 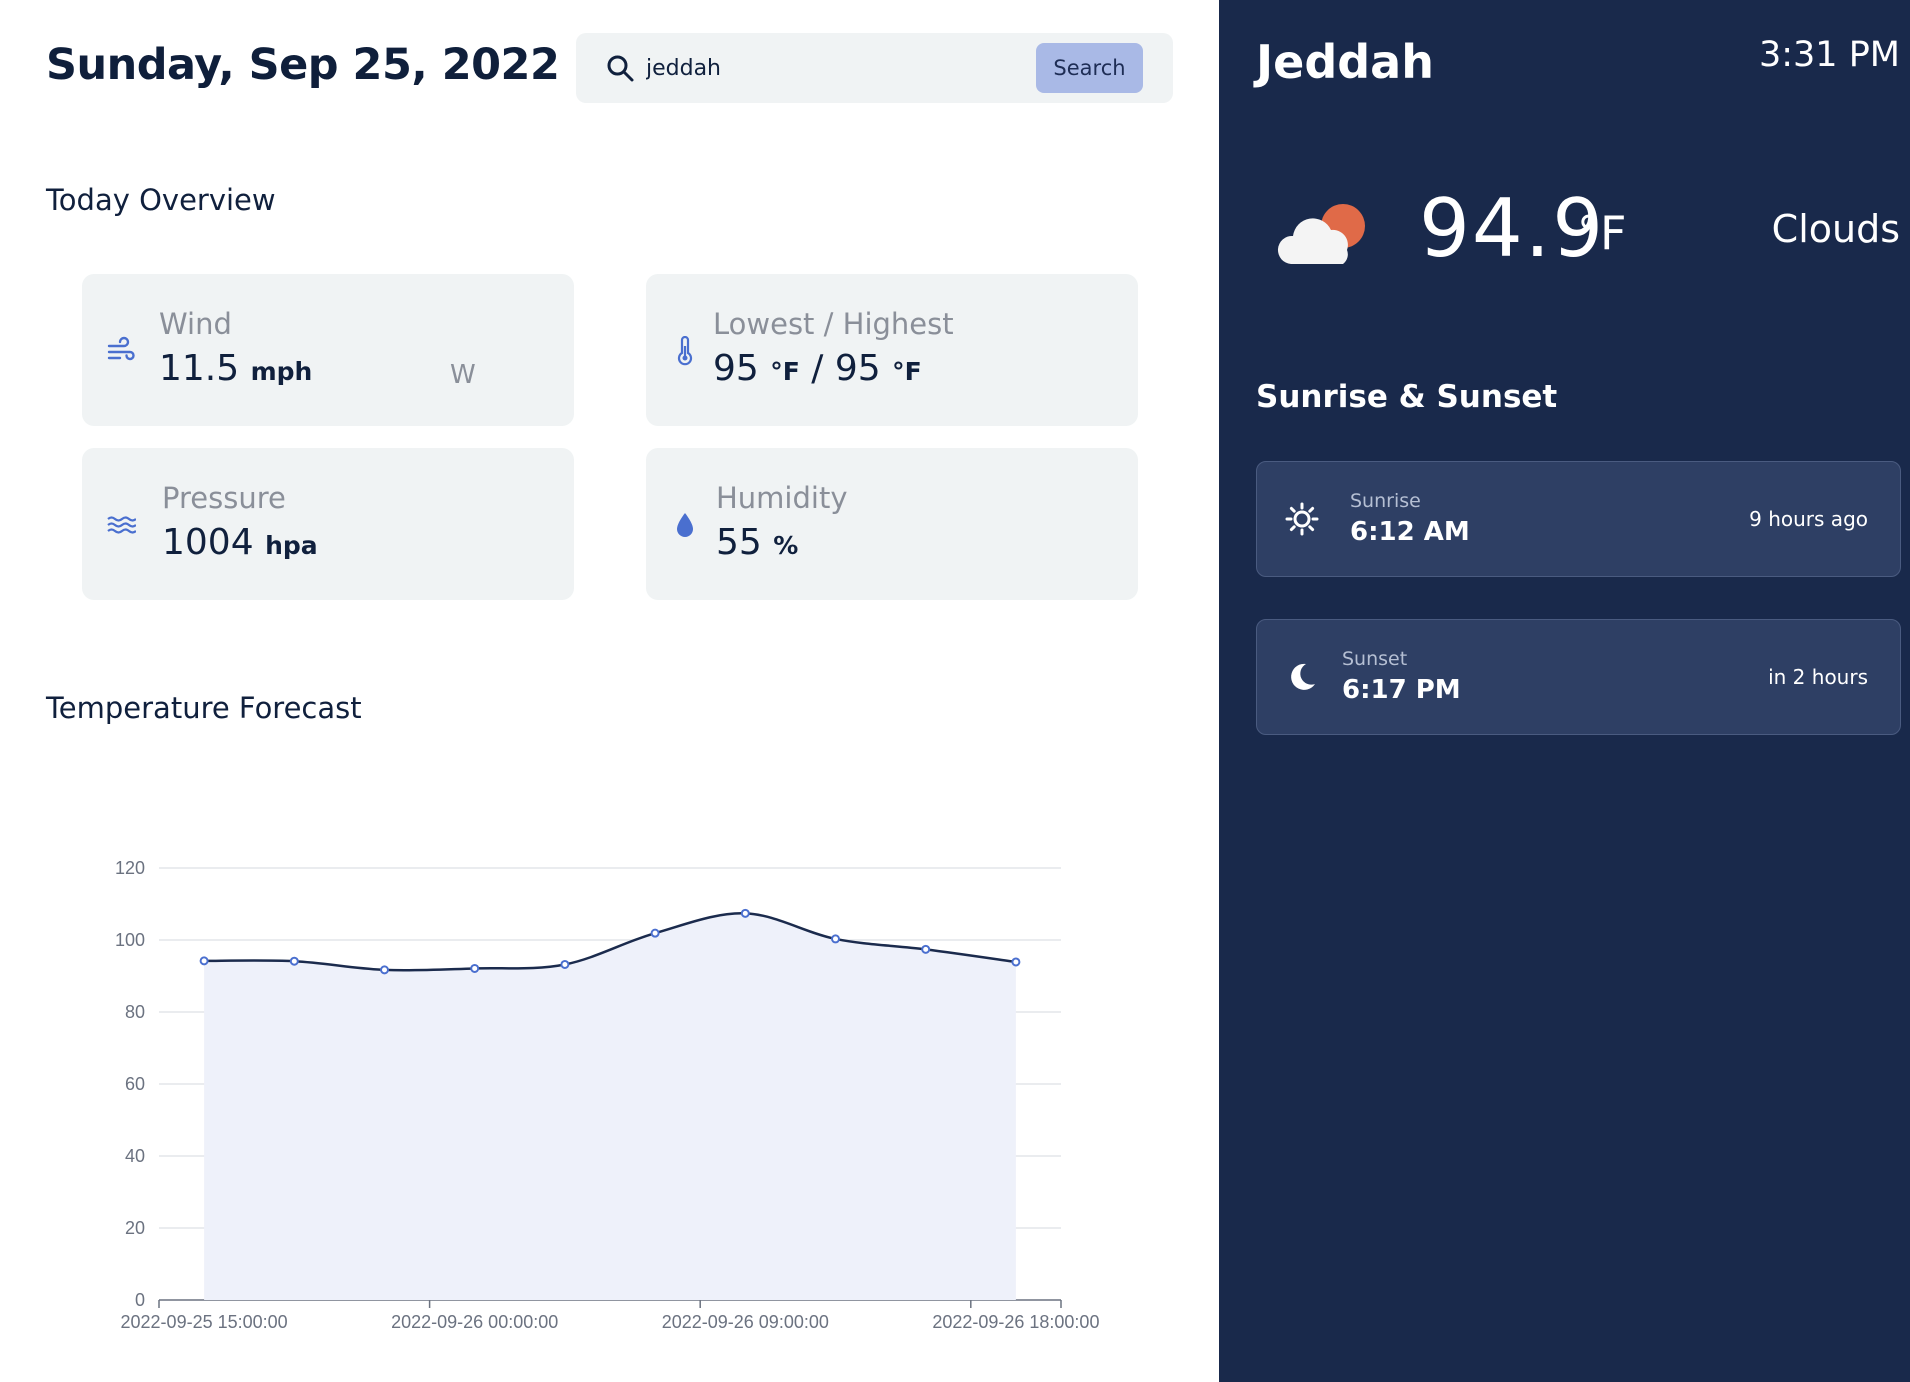 I want to click on current-date: Sunday, Sep 25, 2022, so click(x=303, y=65).